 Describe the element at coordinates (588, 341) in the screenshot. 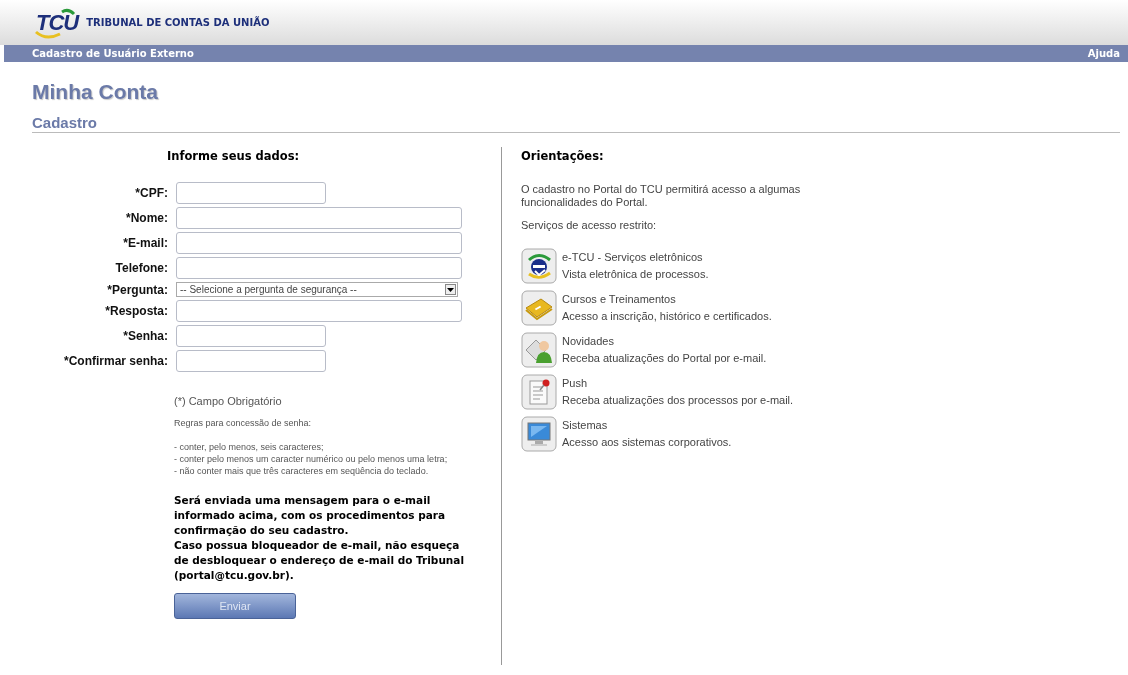

I see `service-title: Novidades` at that location.